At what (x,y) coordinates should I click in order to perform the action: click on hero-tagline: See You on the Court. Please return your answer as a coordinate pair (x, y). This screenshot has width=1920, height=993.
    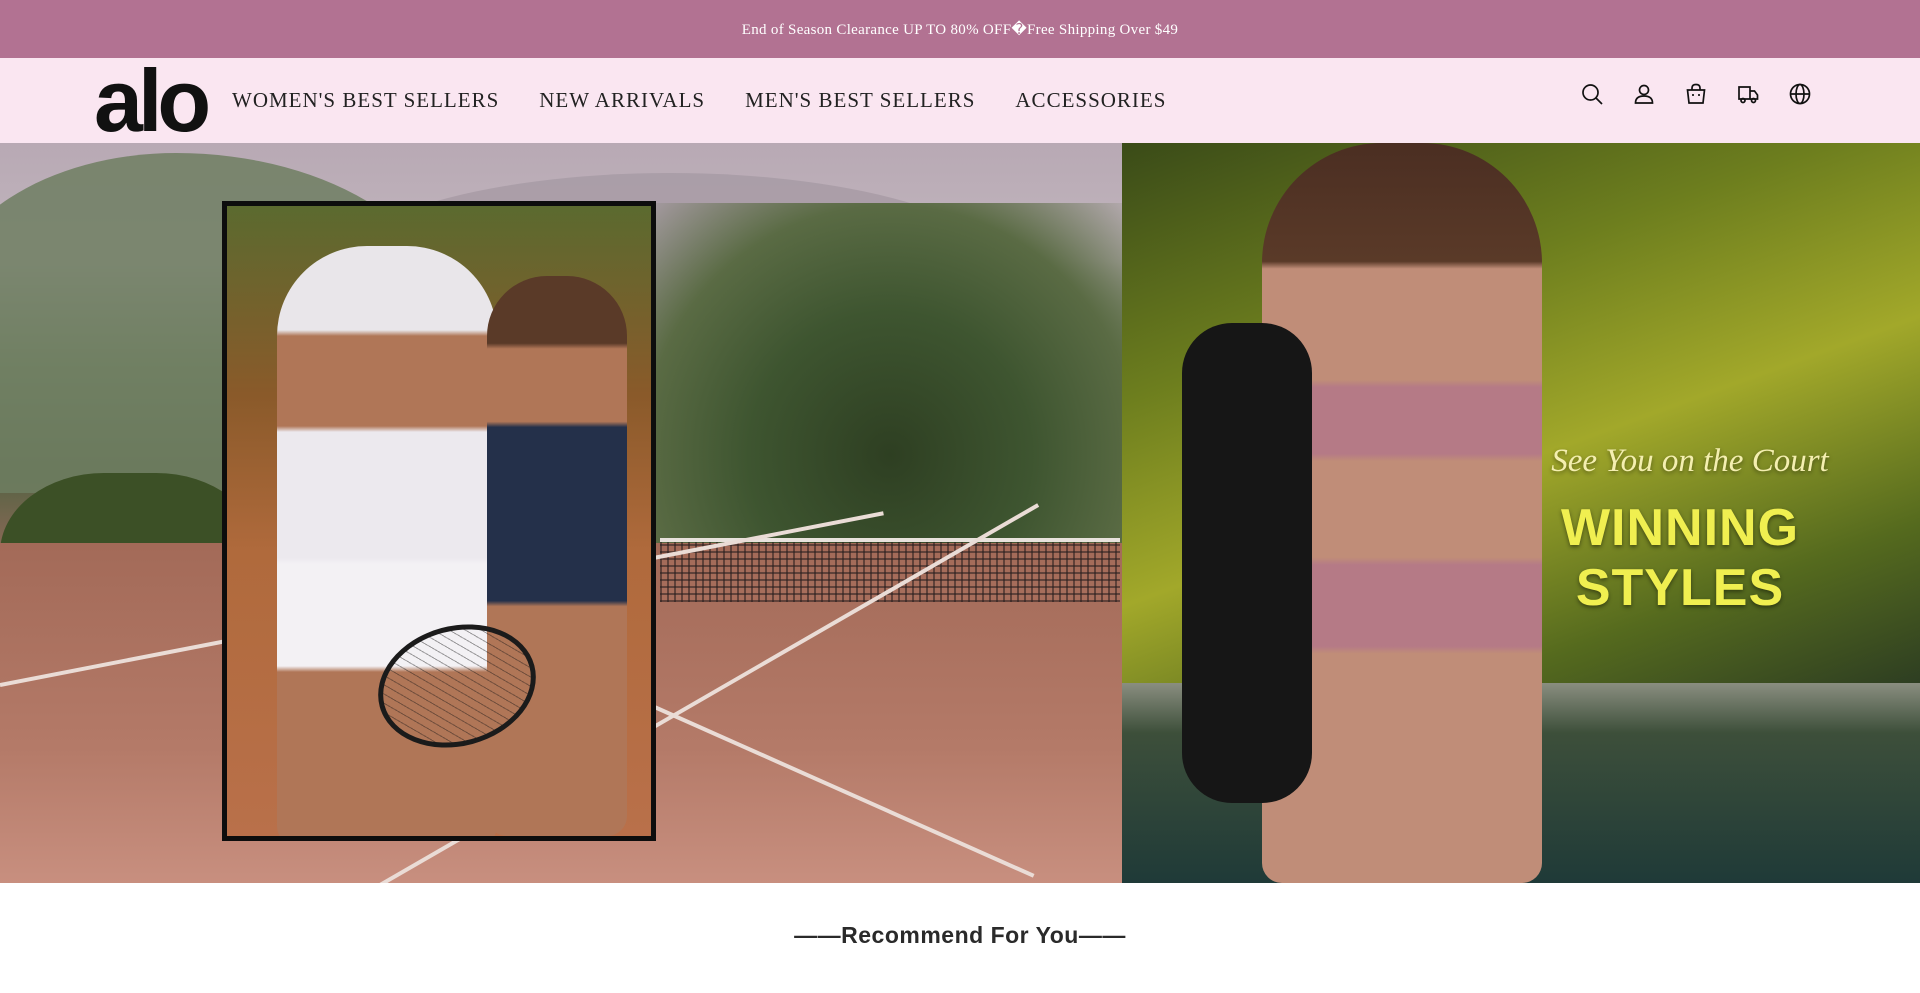
    Looking at the image, I should click on (1690, 461).